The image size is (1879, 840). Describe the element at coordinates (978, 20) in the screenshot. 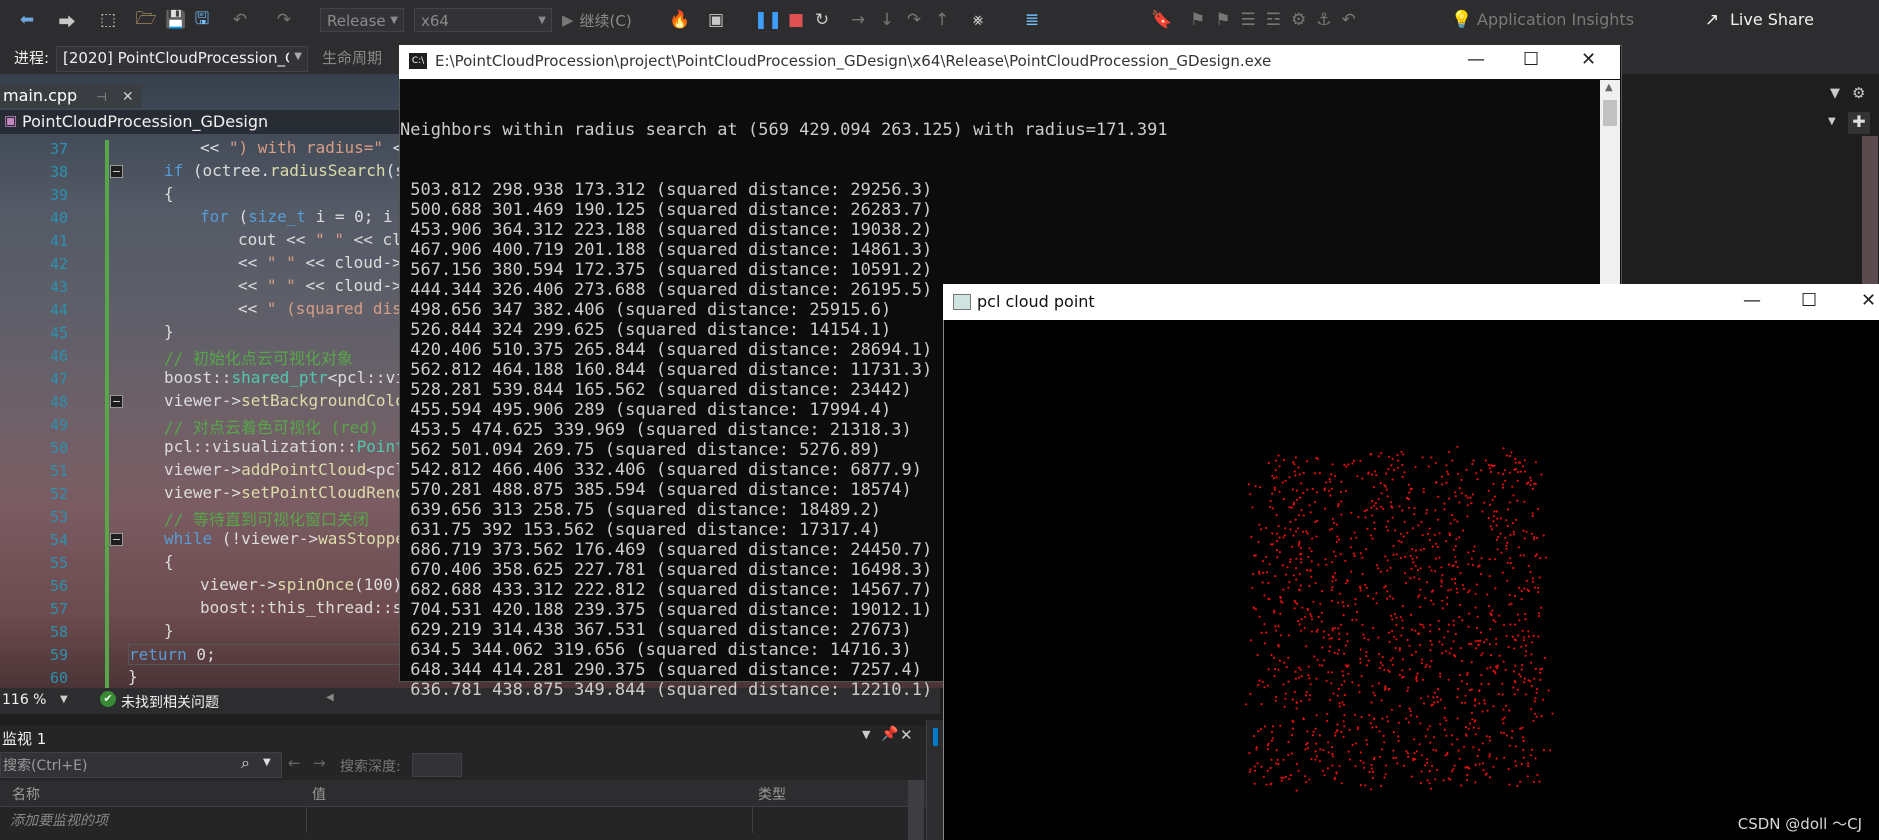

I see `hex-display-icon: ⨳` at that location.